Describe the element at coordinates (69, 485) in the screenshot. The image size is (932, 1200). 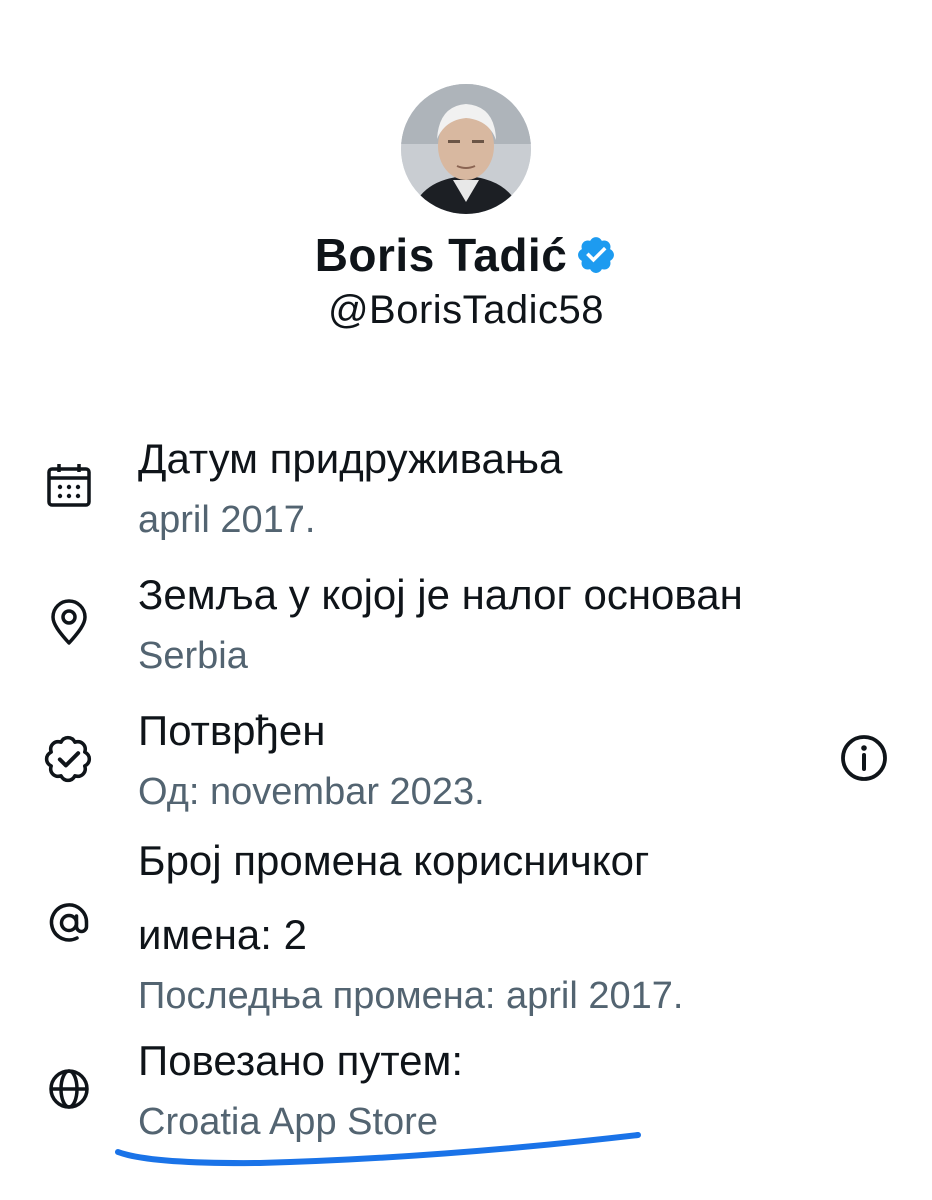
I see `calendar-icon` at that location.